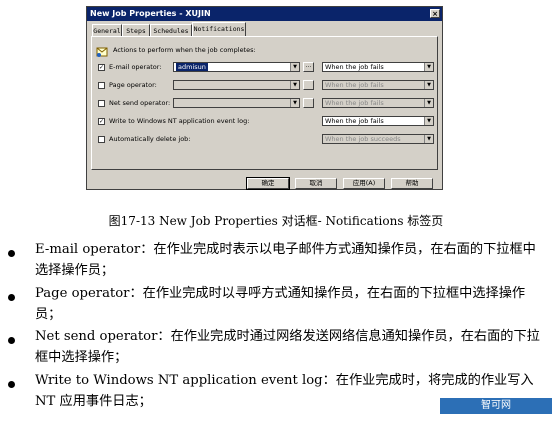 This screenshot has width=552, height=430. I want to click on tab-general-label: General, so click(107, 31).